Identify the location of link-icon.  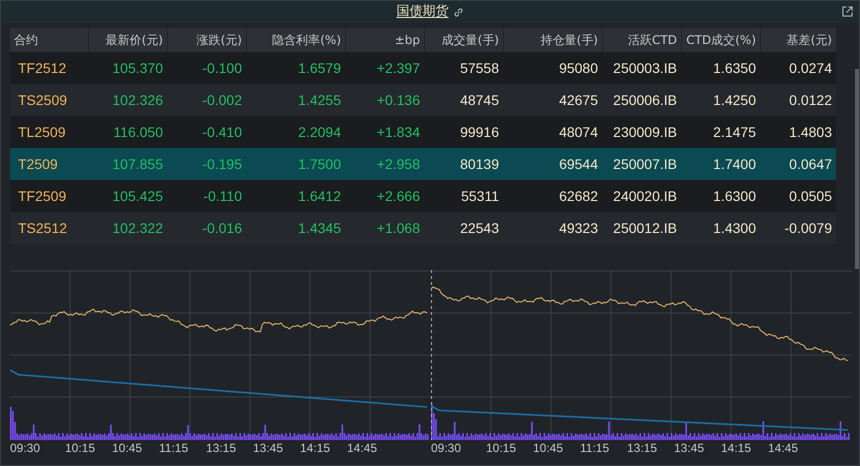
(458, 12).